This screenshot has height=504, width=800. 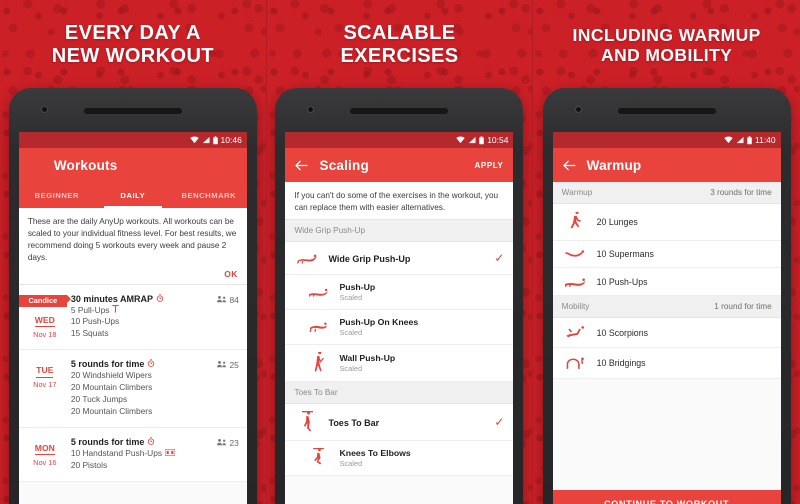 I want to click on scorpion-icon, so click(x=575, y=332).